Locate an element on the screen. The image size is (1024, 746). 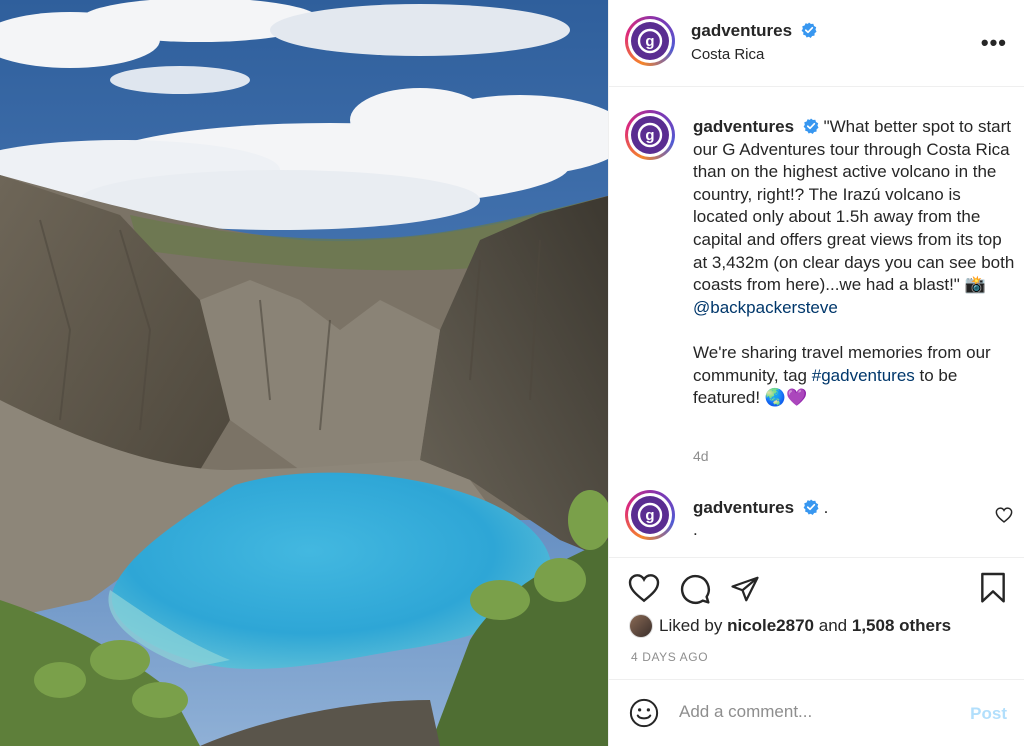
comment-text: . is located at coordinates (826, 507).